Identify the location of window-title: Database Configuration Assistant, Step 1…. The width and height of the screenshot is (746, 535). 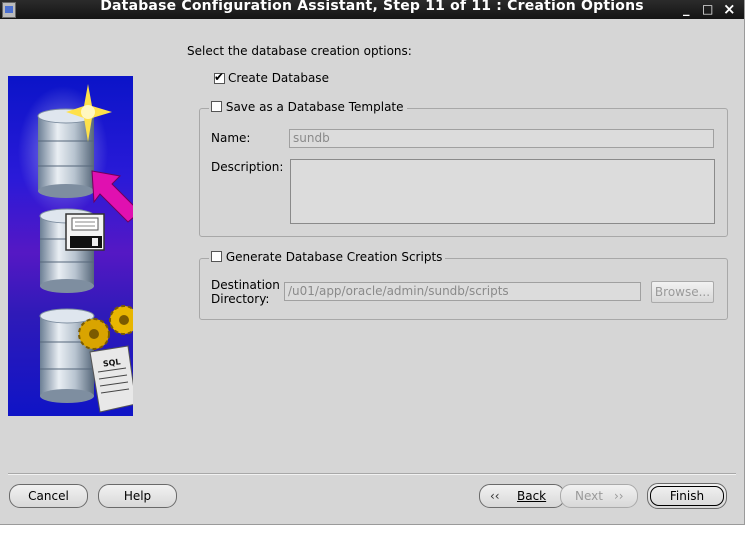
(372, 7).